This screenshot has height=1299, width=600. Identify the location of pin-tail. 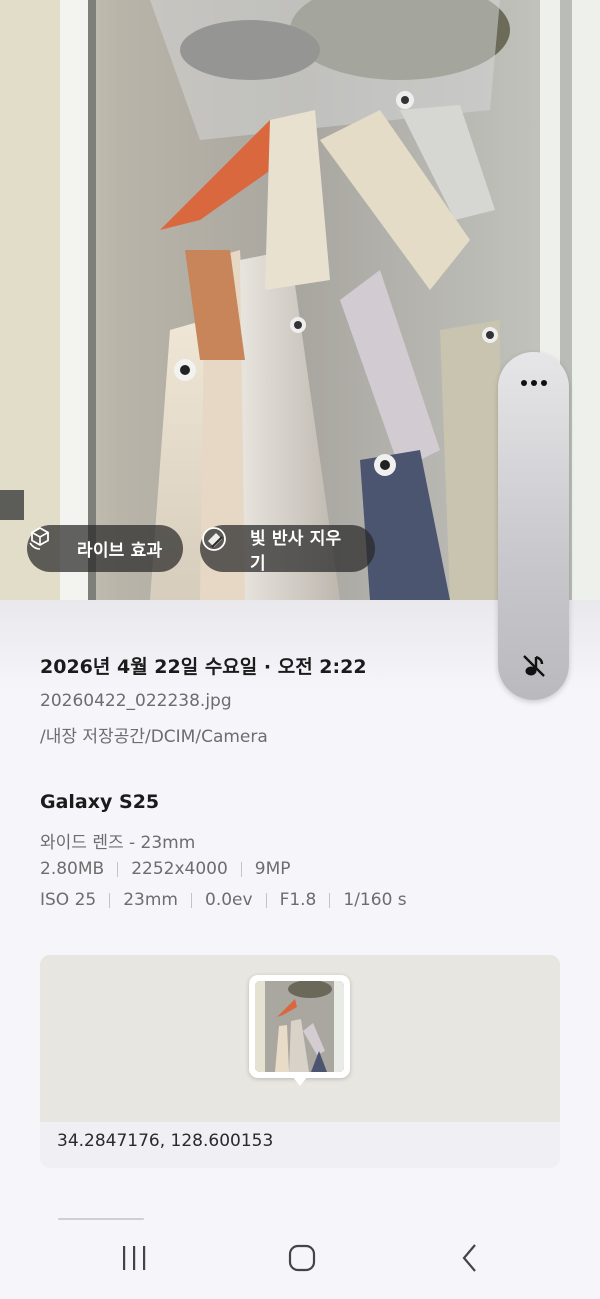
(300, 1081).